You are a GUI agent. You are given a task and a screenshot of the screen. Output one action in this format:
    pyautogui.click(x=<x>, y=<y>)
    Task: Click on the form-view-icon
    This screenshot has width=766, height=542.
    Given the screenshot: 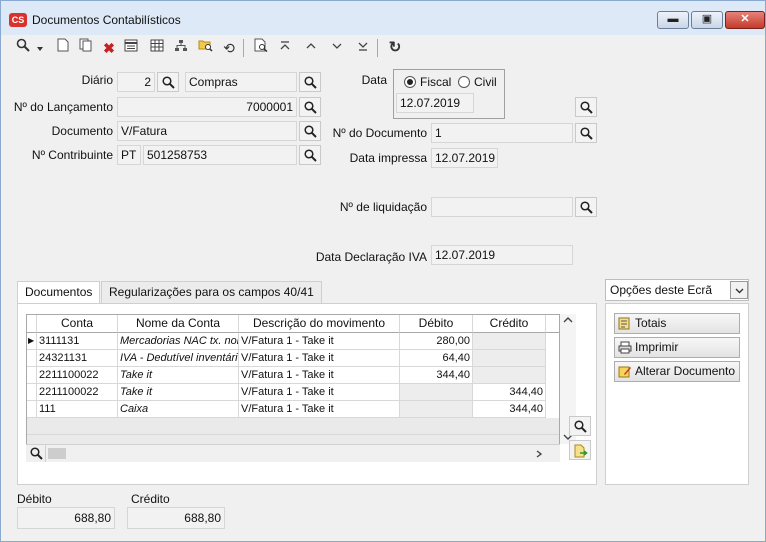 What is the action you would take?
    pyautogui.click(x=131, y=48)
    